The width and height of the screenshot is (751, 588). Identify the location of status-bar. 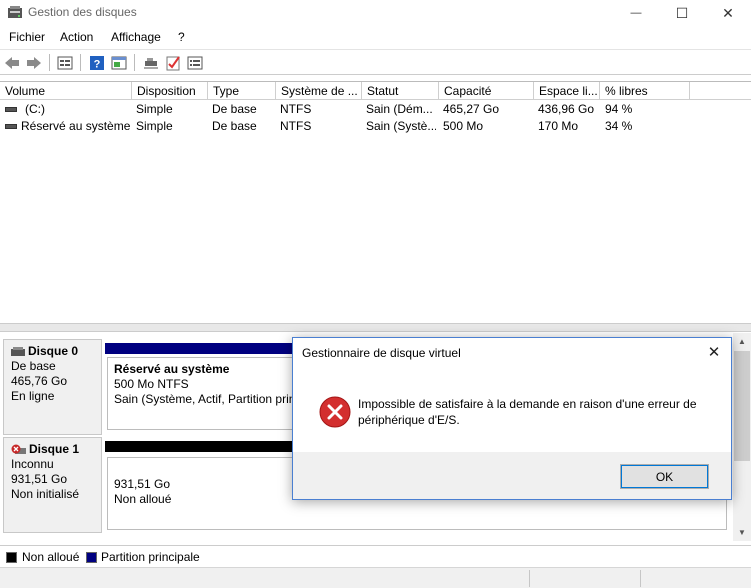
(375, 577).